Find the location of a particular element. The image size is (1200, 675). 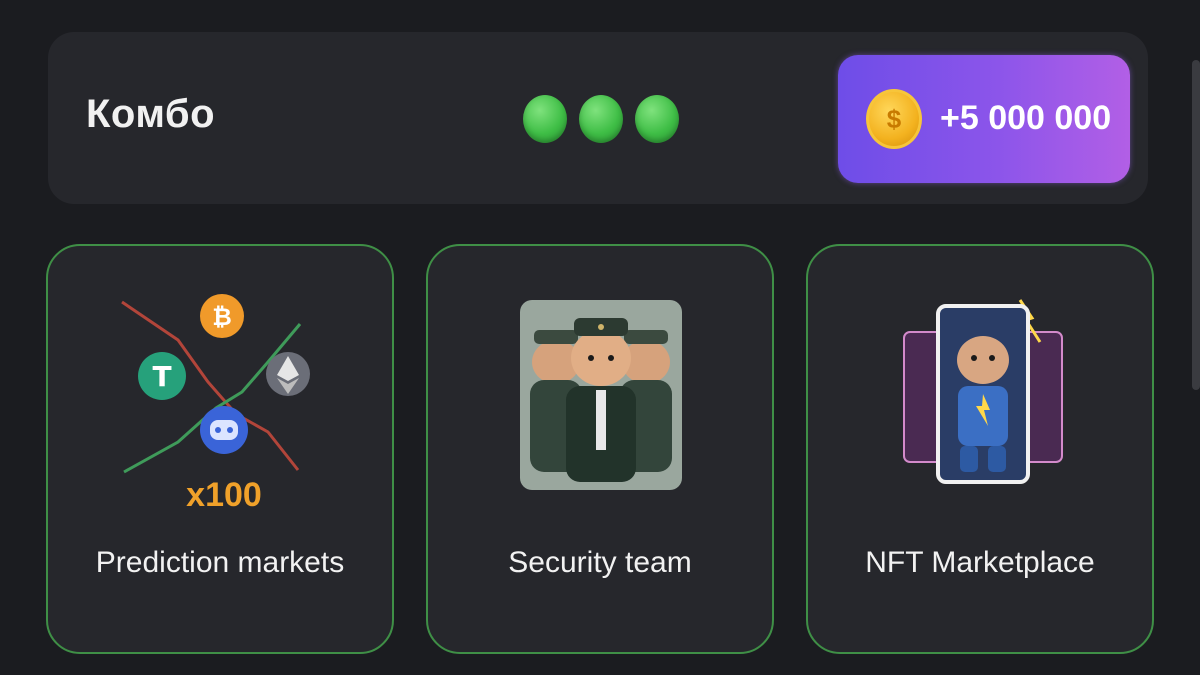

hamster-nft-cards-image is located at coordinates (983, 391).